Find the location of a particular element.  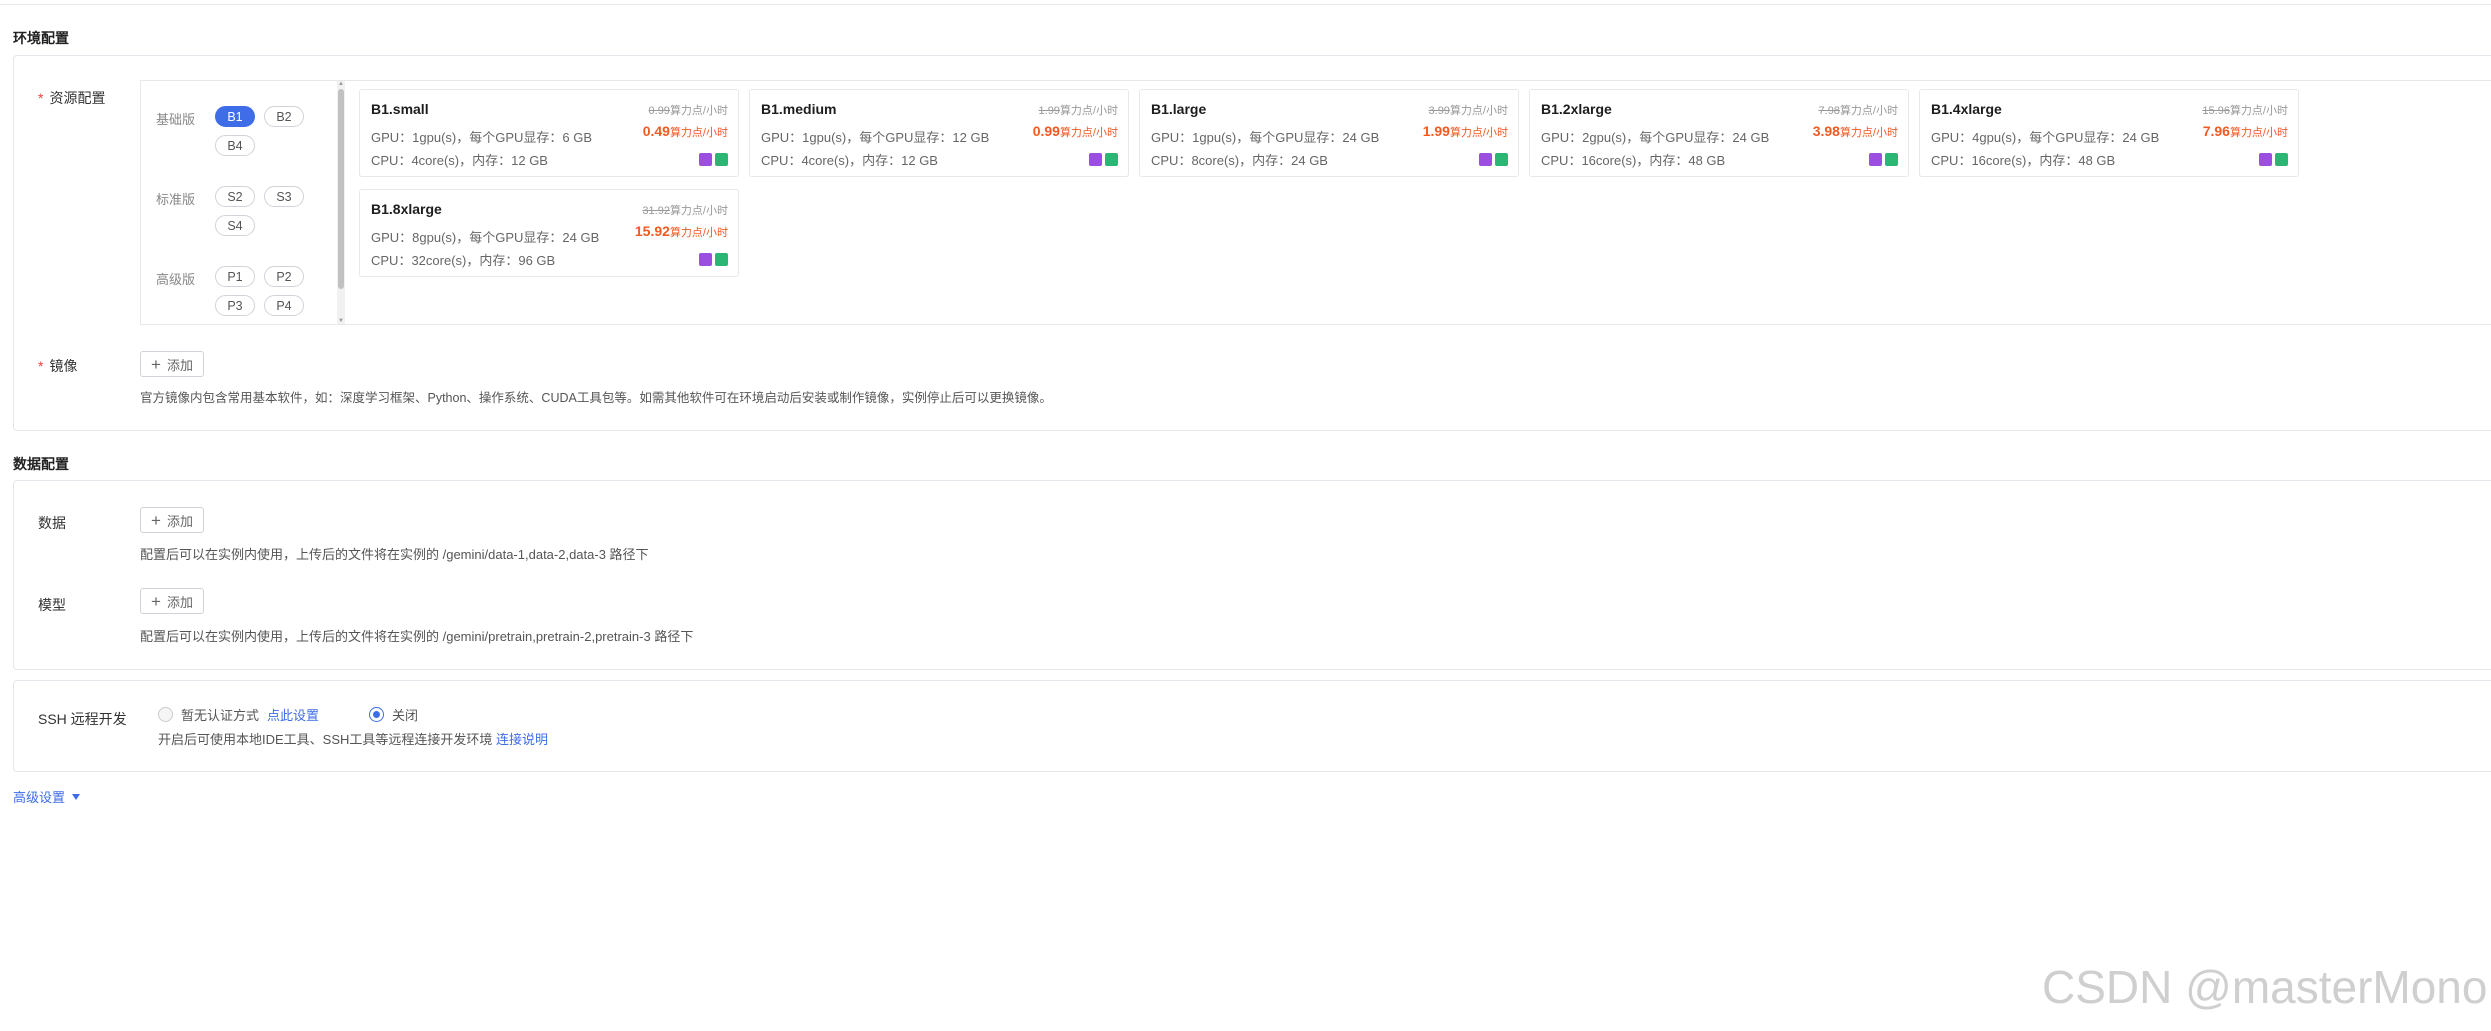

card-gpu-spec: GPU：8gpu(s)，每个GPU显存：24 GB is located at coordinates (485, 237).